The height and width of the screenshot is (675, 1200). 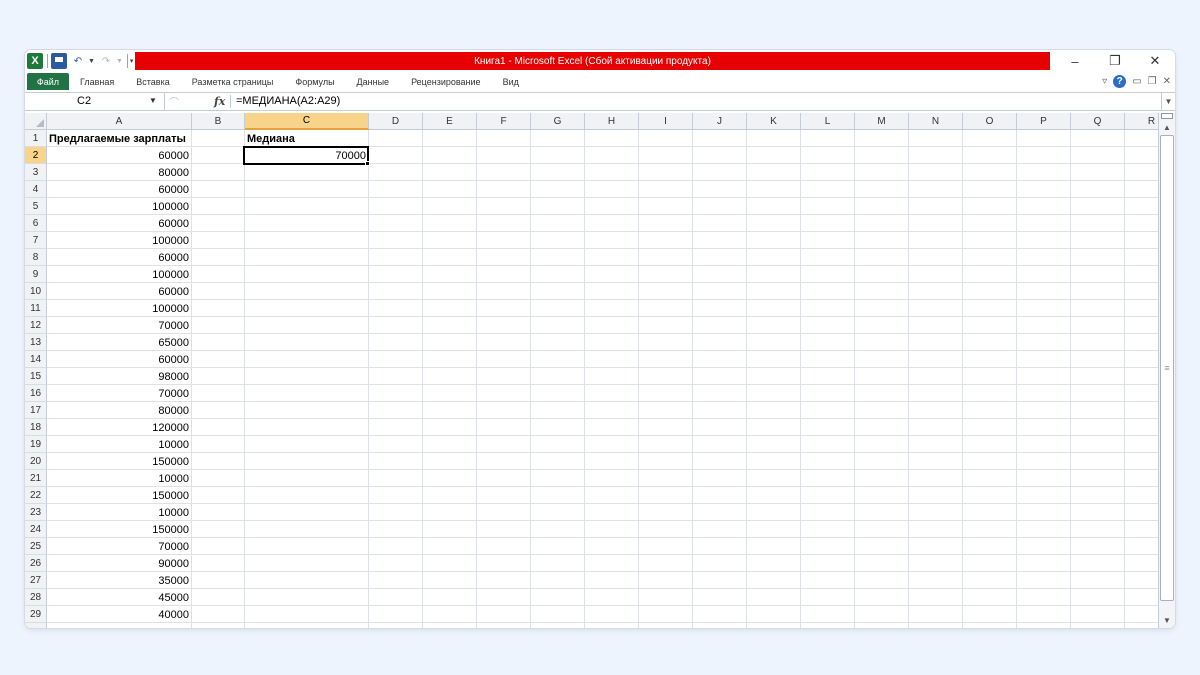 I want to click on row-header-8: 8, so click(x=36, y=257).